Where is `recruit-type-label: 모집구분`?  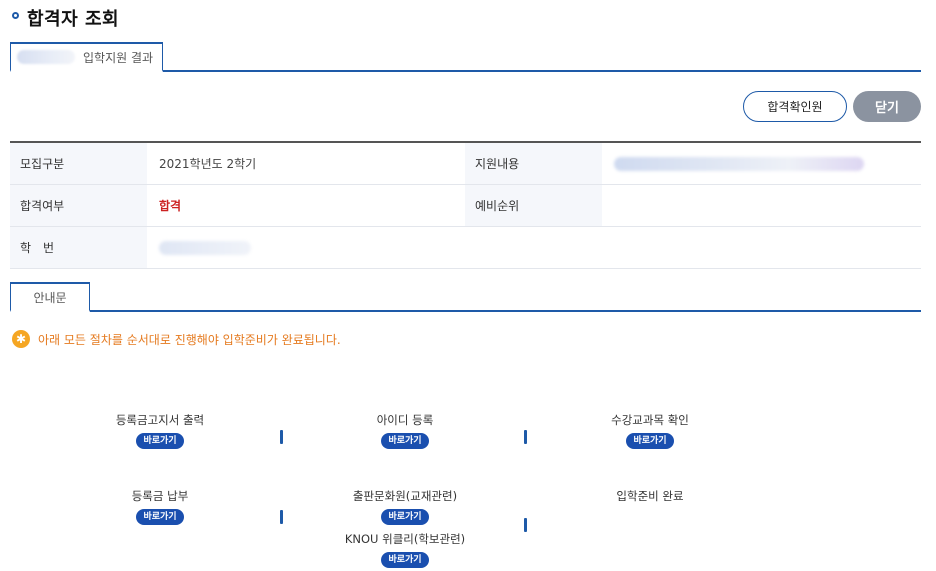 recruit-type-label: 모집구분 is located at coordinates (78, 163).